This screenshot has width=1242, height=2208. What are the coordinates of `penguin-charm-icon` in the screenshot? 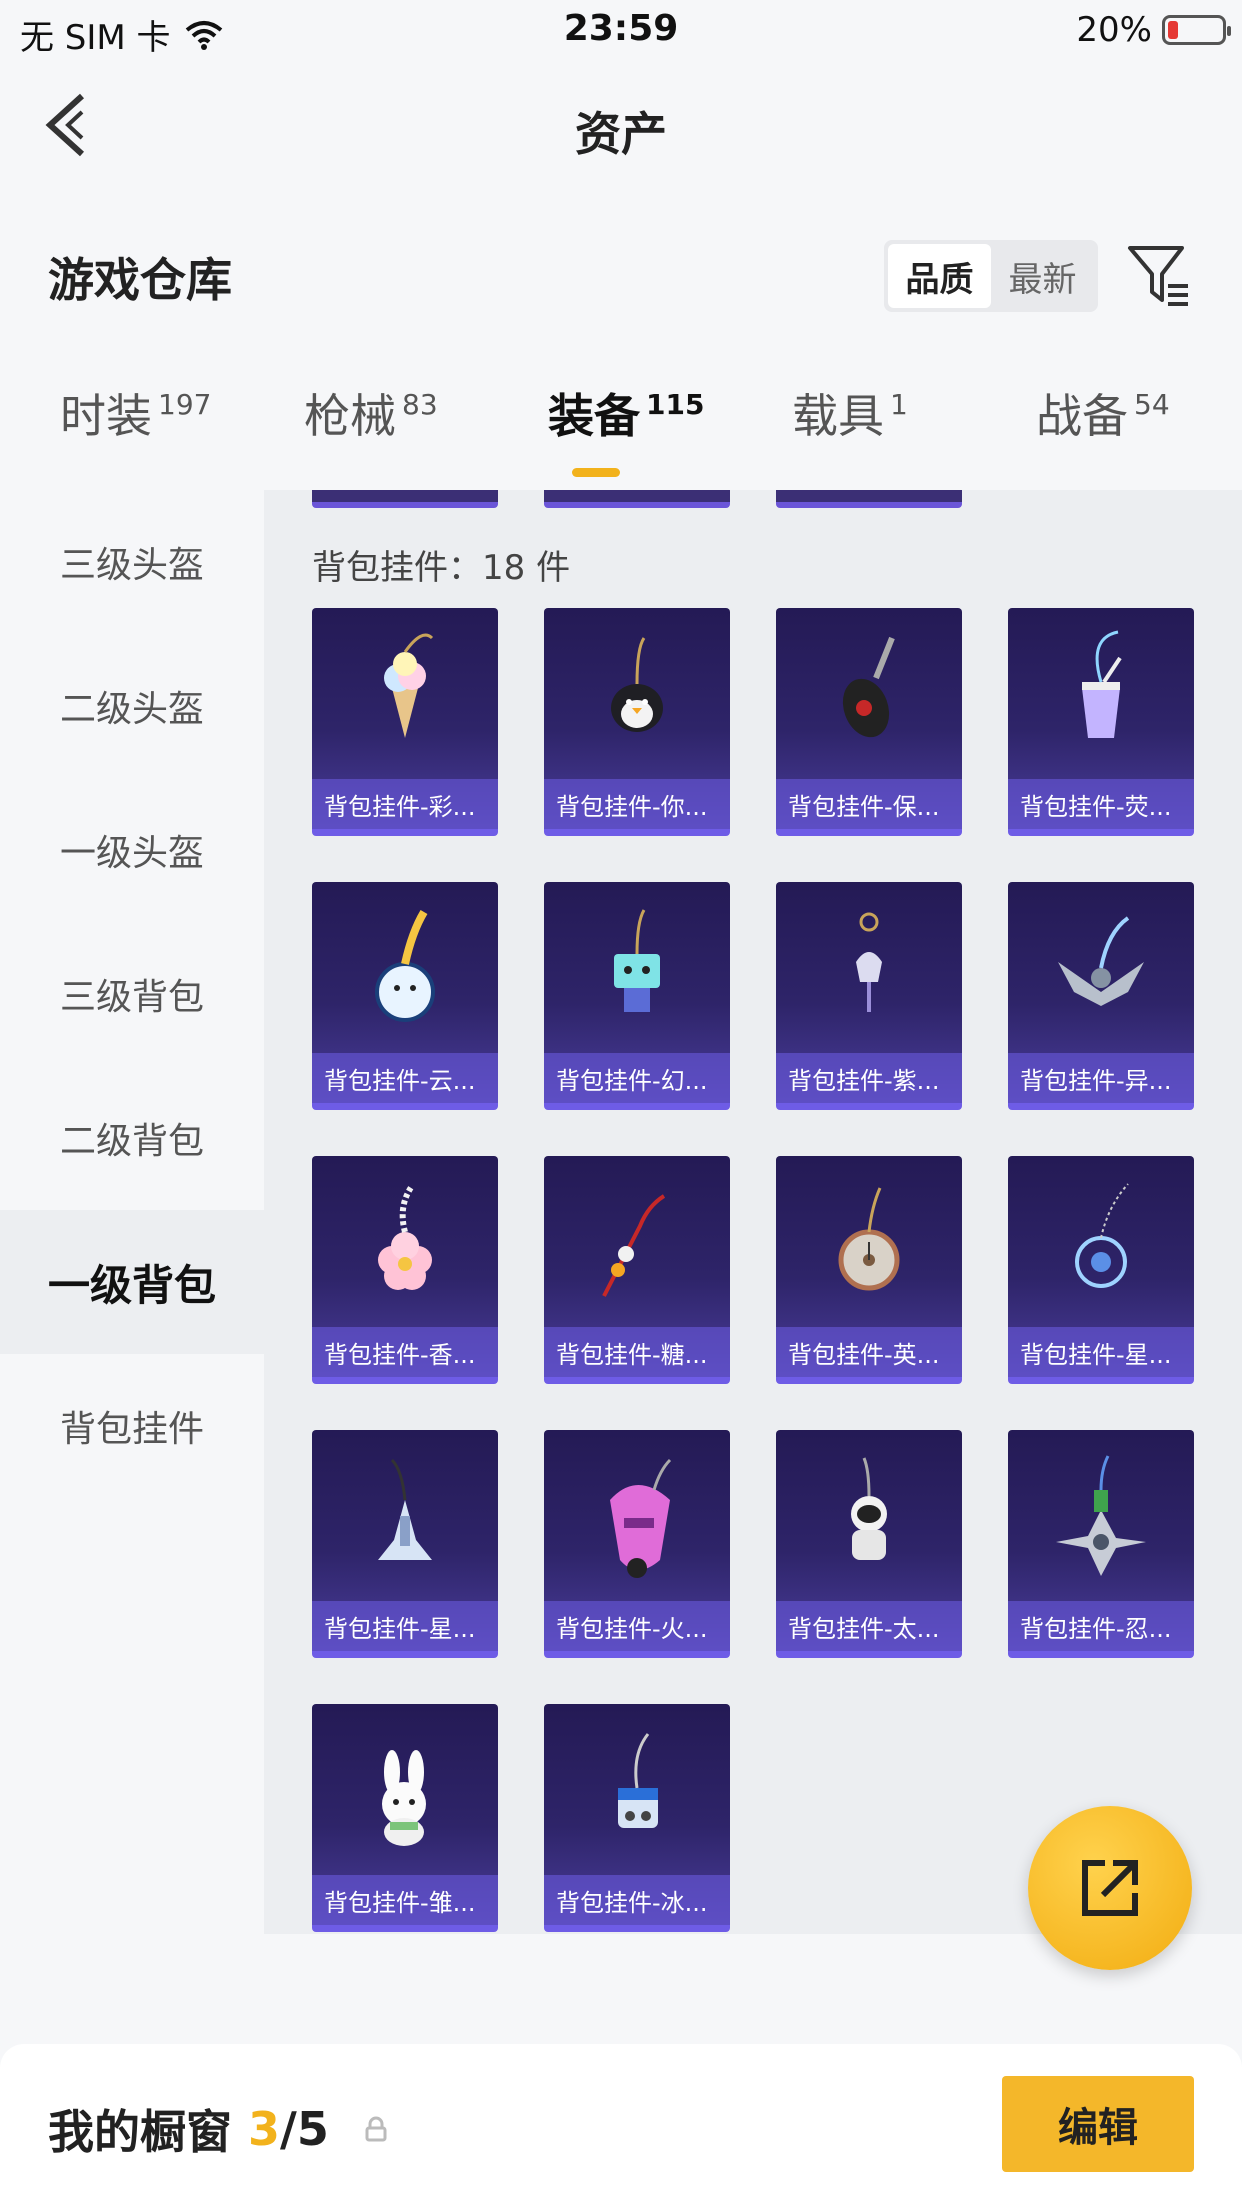 It's located at (637, 684).